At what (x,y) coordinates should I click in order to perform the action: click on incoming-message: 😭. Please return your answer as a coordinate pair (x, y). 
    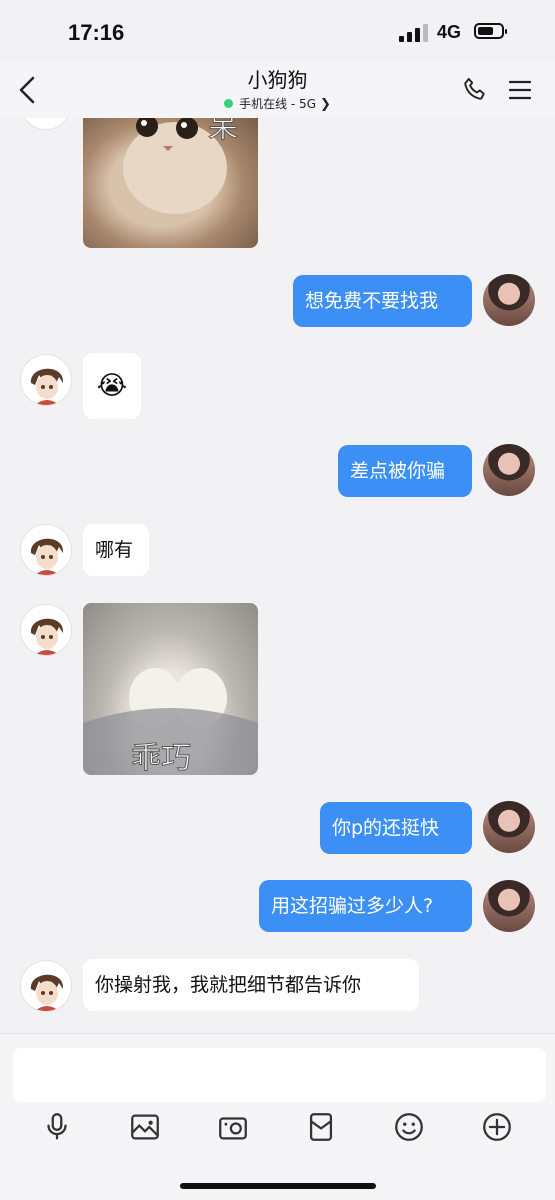
    Looking at the image, I should click on (112, 386).